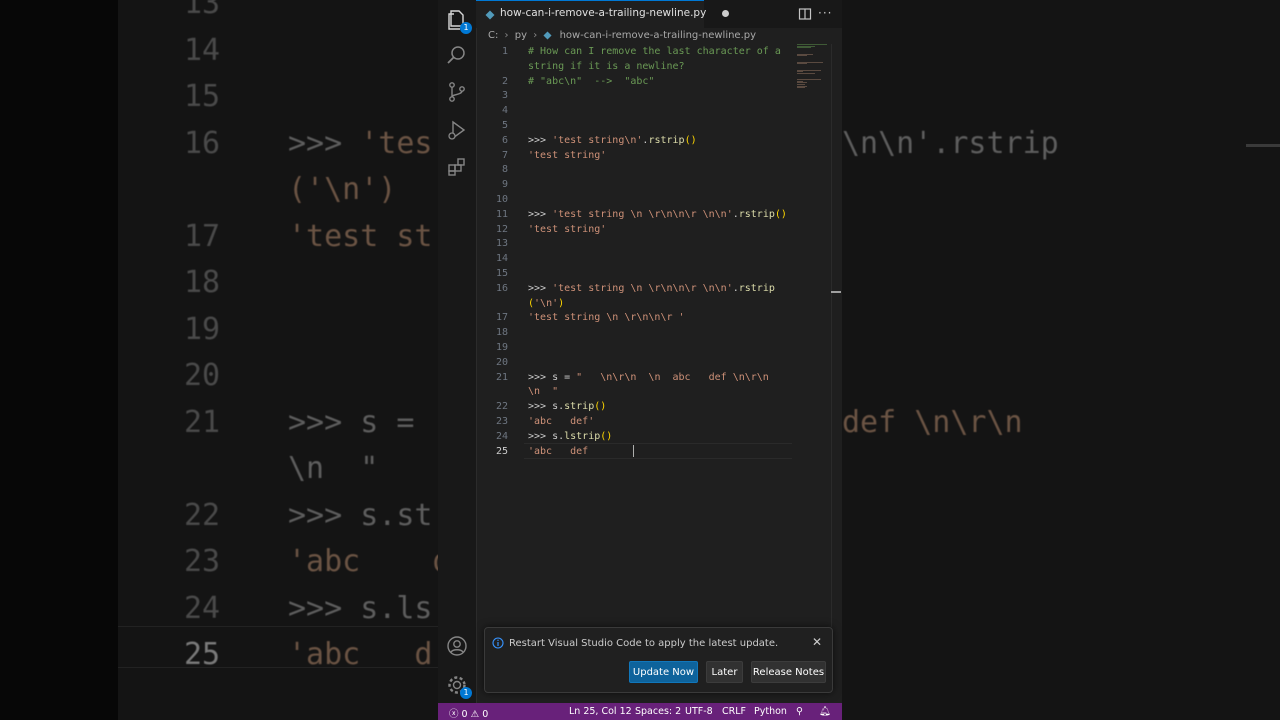  I want to click on breadcrumb-item-drive: C:, so click(493, 35).